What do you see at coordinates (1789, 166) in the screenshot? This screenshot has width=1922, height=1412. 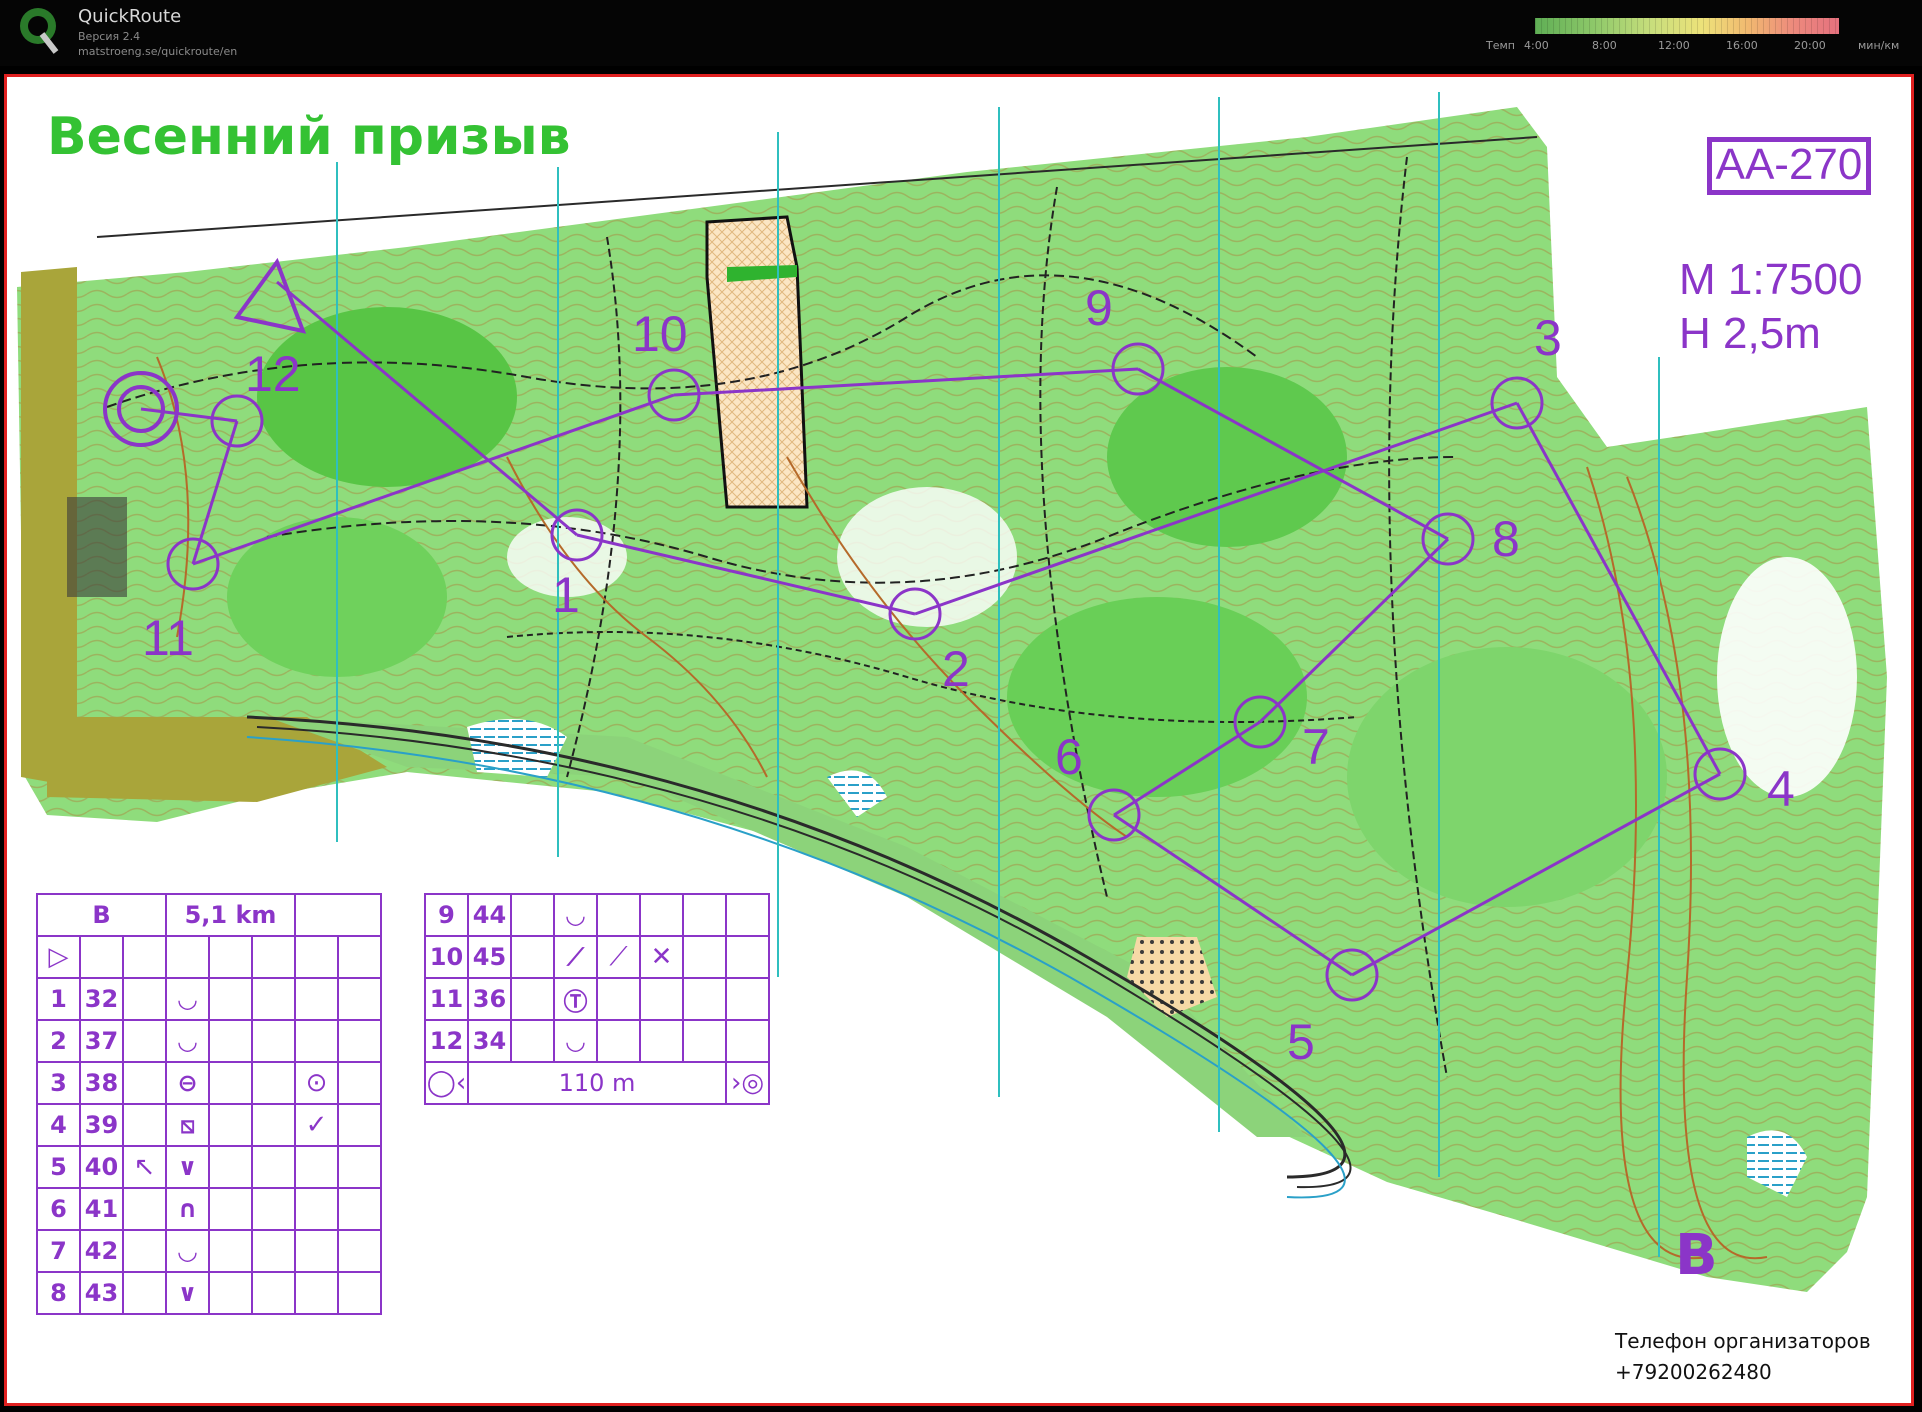 I see `map-code-badge: AA-270` at bounding box center [1789, 166].